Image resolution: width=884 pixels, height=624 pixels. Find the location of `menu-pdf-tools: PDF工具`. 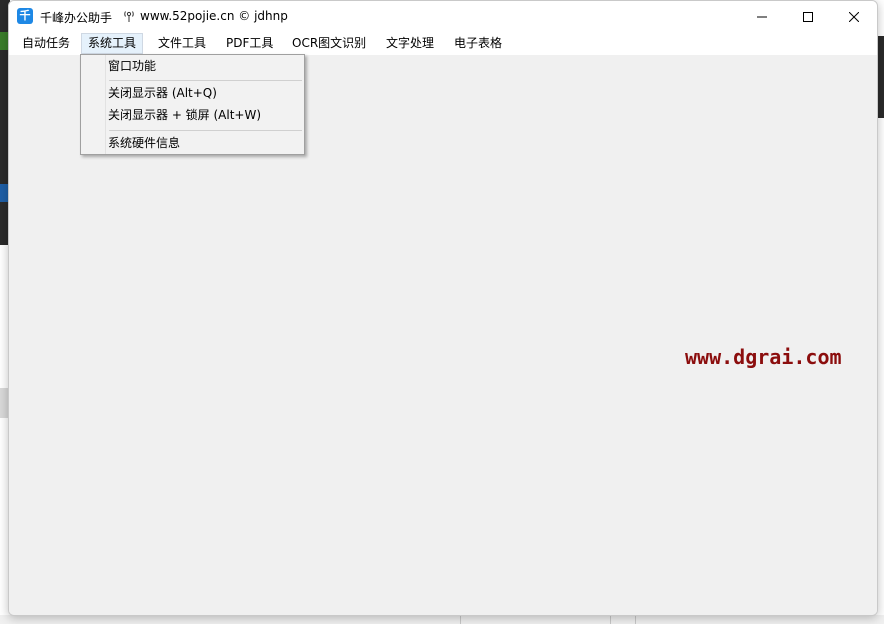

menu-pdf-tools: PDF工具 is located at coordinates (249, 43).